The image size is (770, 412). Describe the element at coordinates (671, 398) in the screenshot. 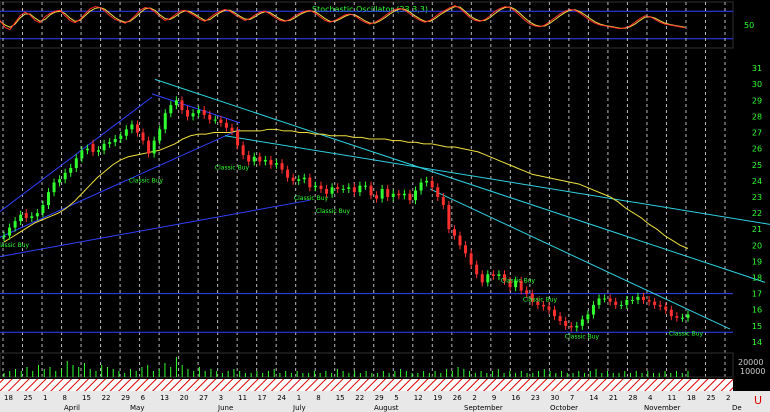

I see `day-tick-label: 11` at that location.